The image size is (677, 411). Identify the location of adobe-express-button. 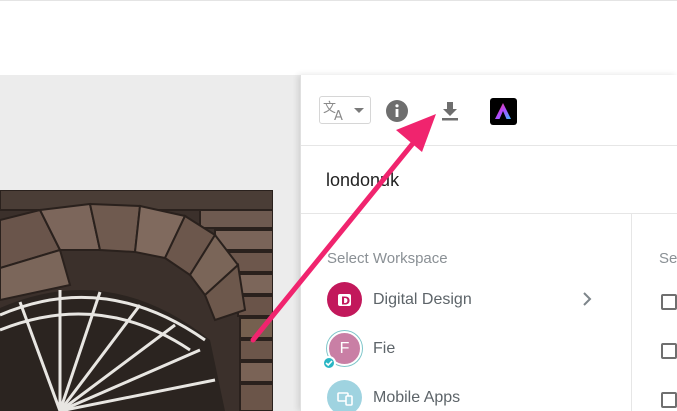
(503, 111).